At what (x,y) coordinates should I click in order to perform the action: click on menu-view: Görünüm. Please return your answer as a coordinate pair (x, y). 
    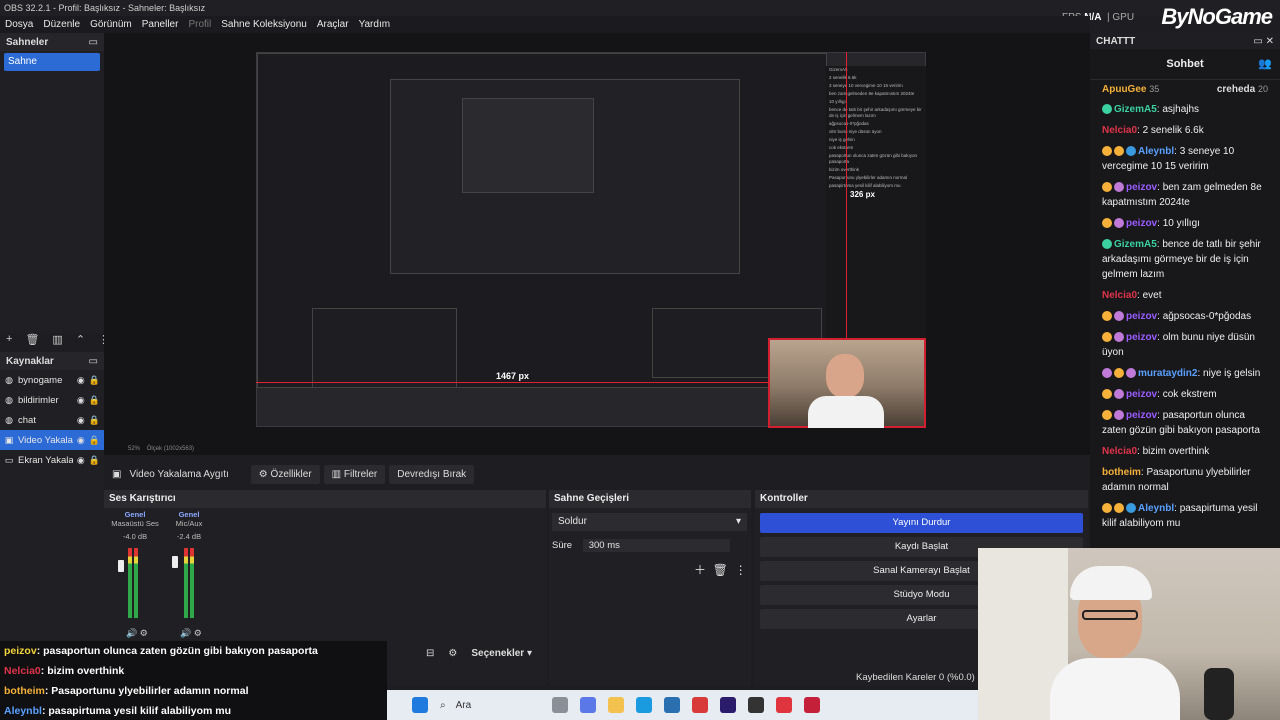
    Looking at the image, I should click on (111, 24).